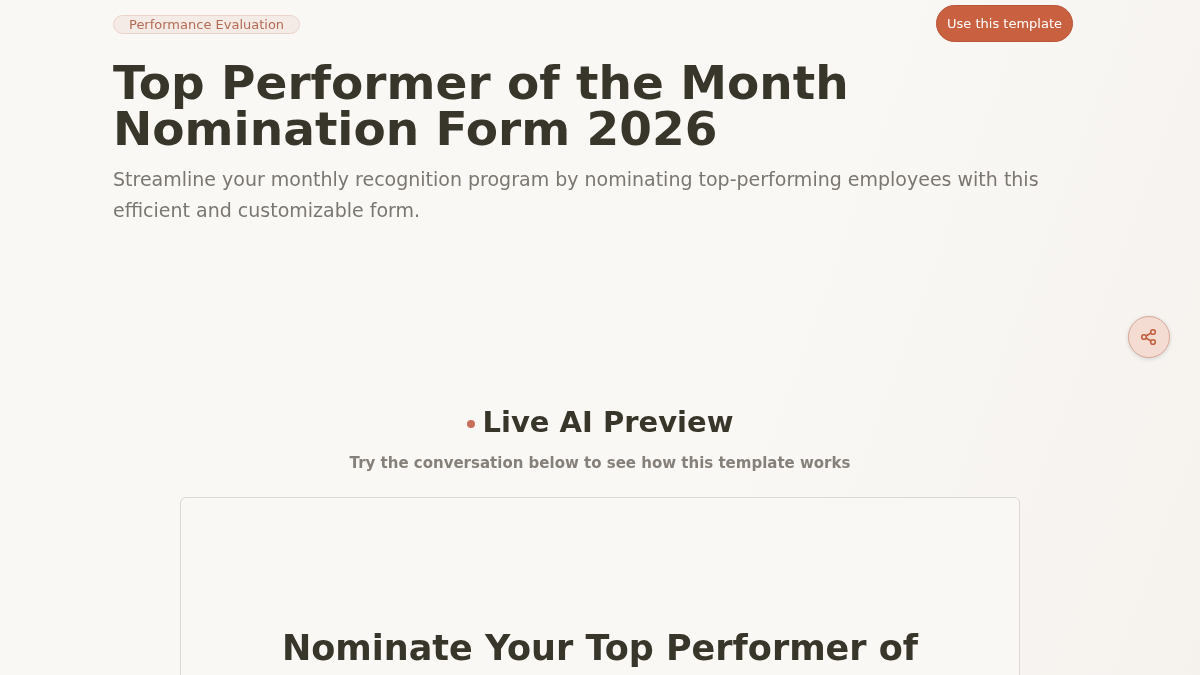 The image size is (1200, 675). I want to click on use-template-button: Use this template, so click(1004, 23).